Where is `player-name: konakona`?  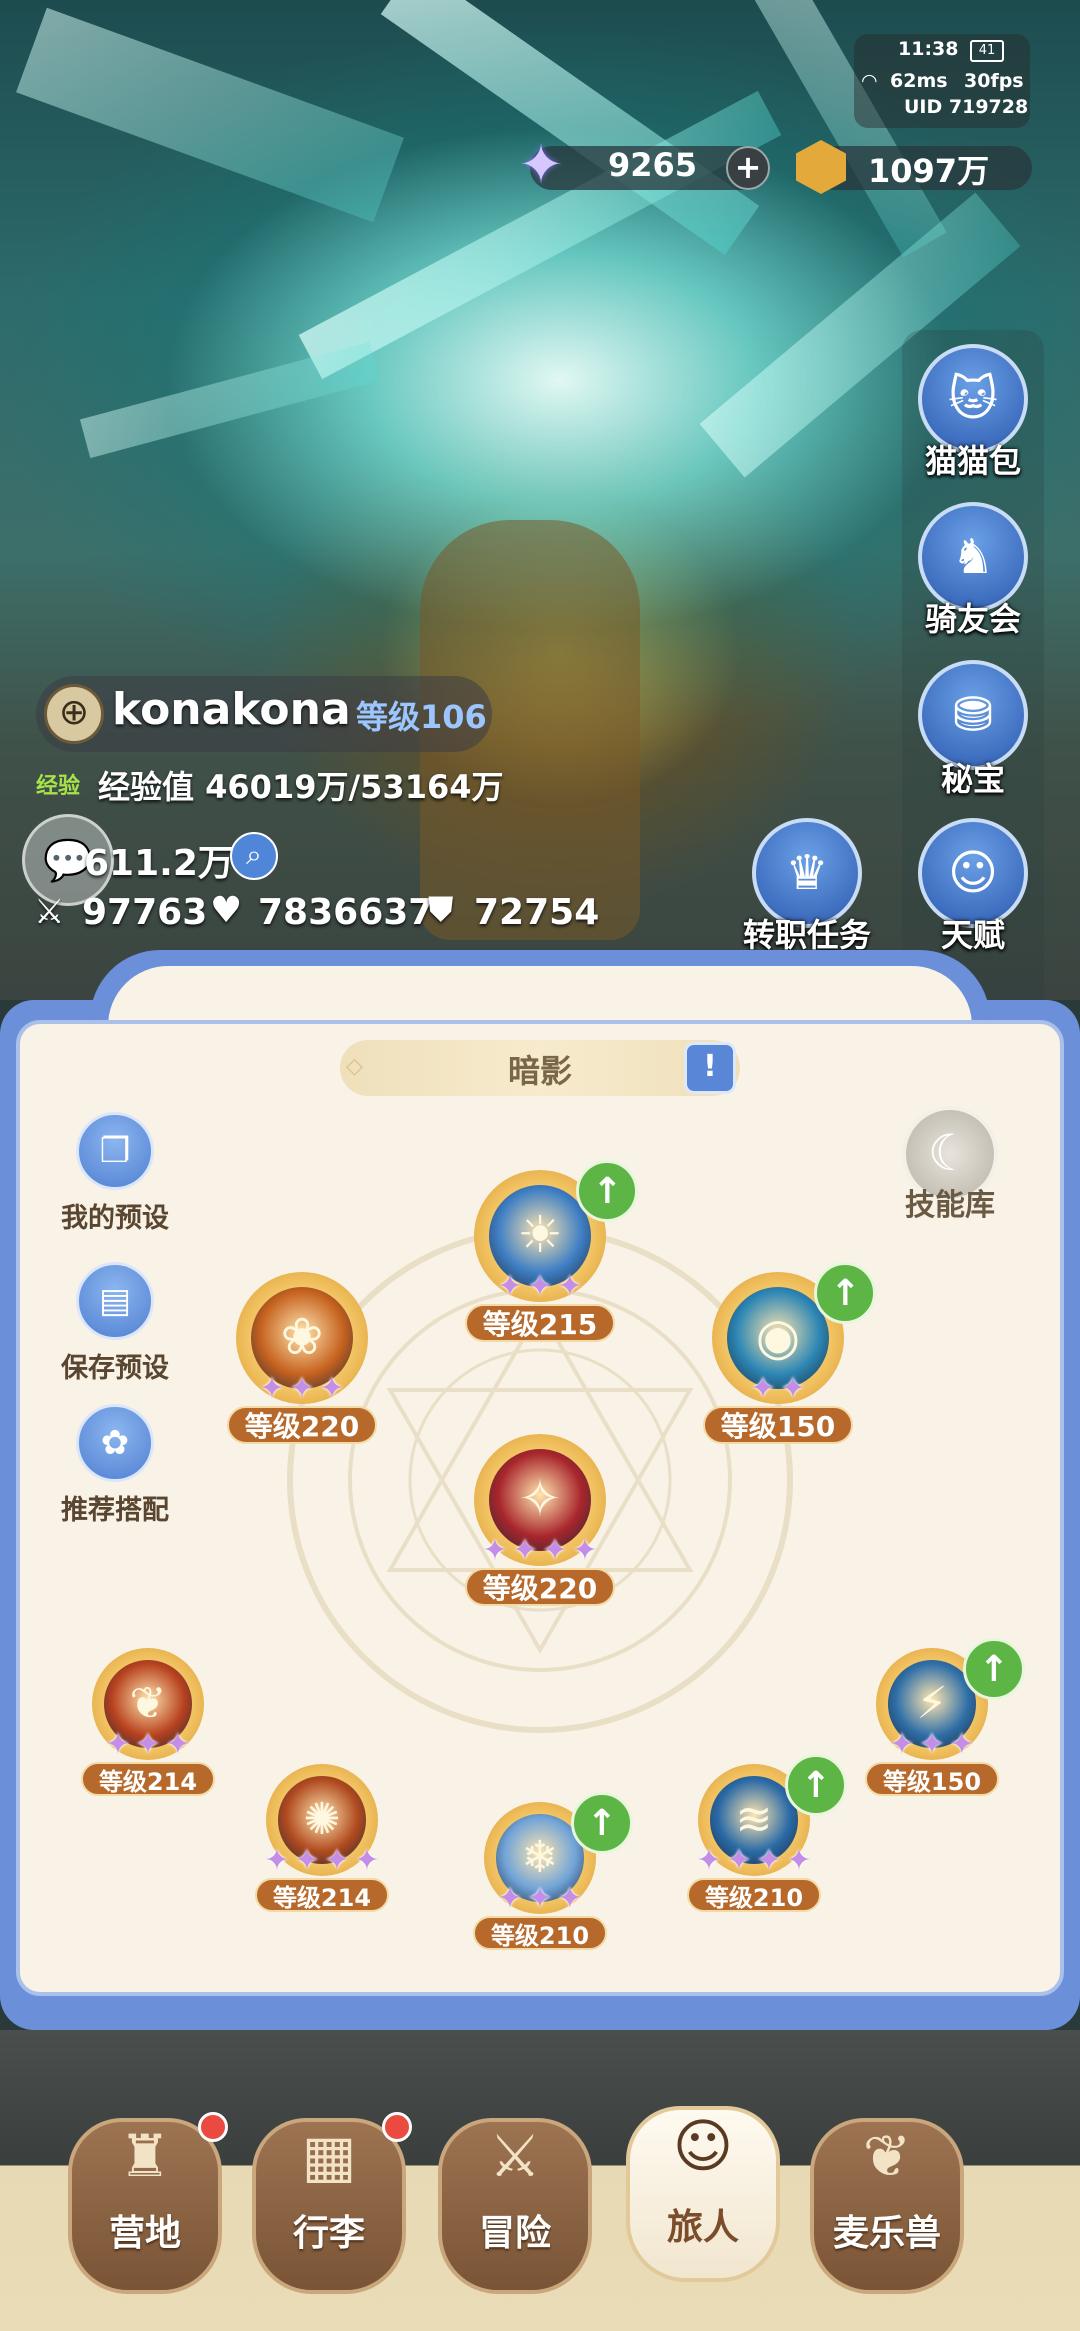 player-name: konakona is located at coordinates (231, 709).